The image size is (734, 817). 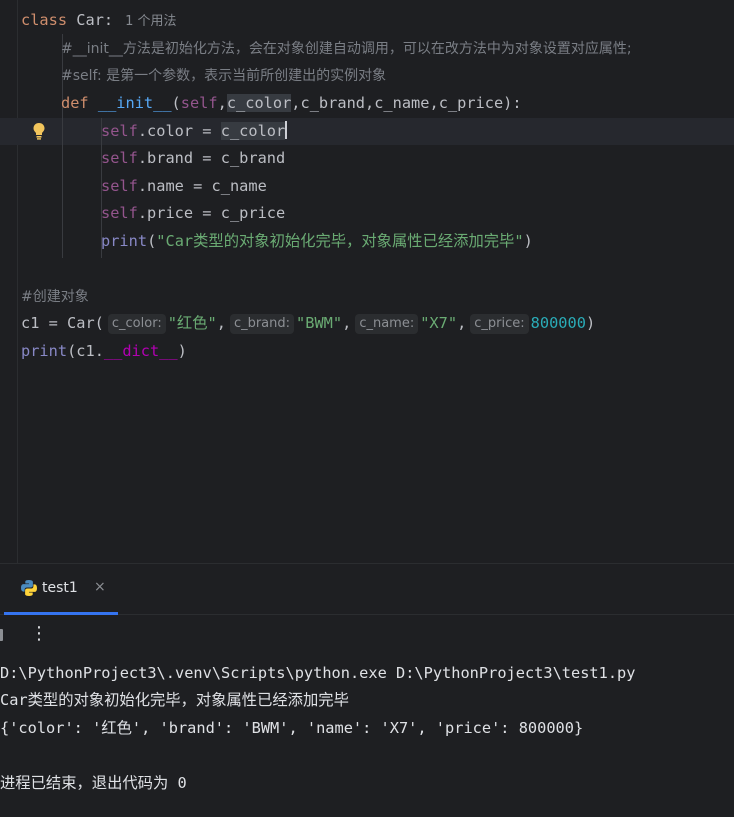 I want to click on gutter-divider, so click(x=17, y=281).